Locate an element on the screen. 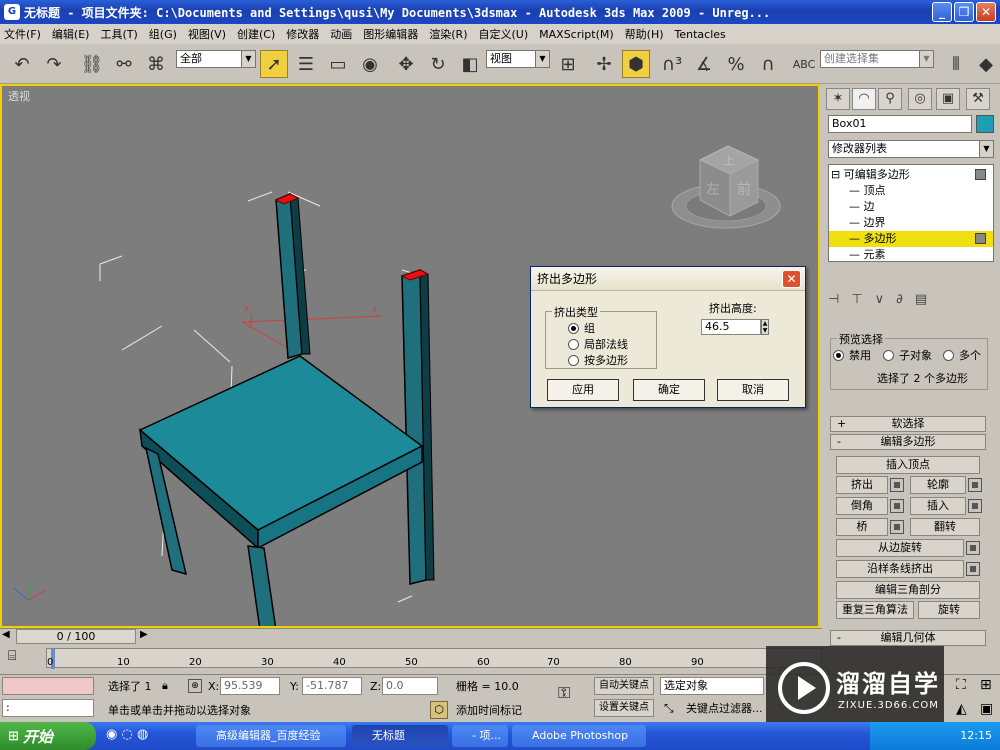 This screenshot has height=750, width=1000. outline-settings-icon is located at coordinates (975, 485).